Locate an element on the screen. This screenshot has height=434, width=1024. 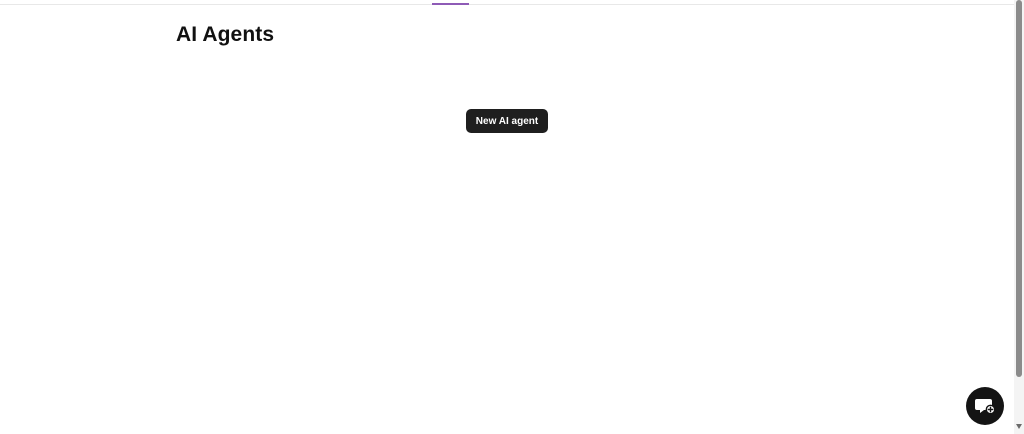
scroll-down-arrow-icon is located at coordinates (1019, 426).